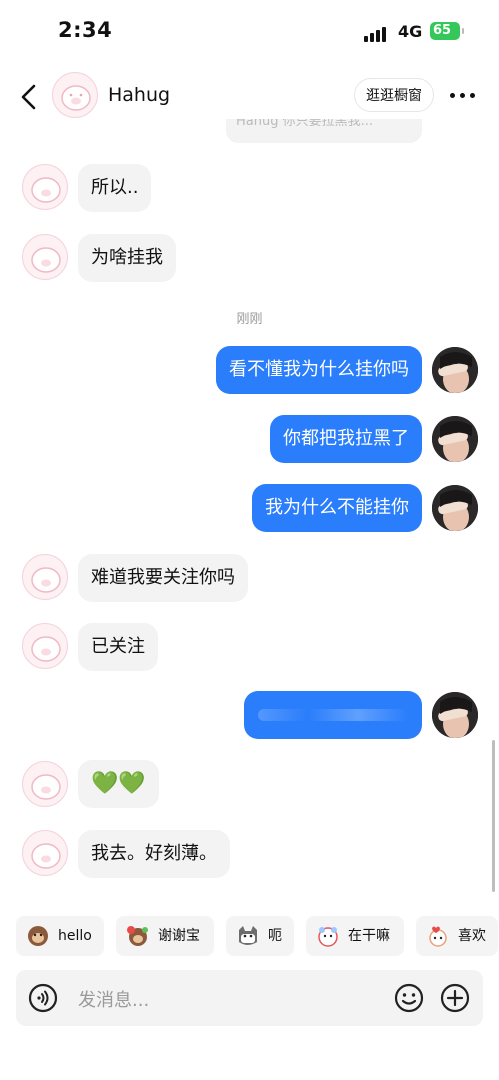  Describe the element at coordinates (60, 936) in the screenshot. I see `quick-reply-hello: hello` at that location.